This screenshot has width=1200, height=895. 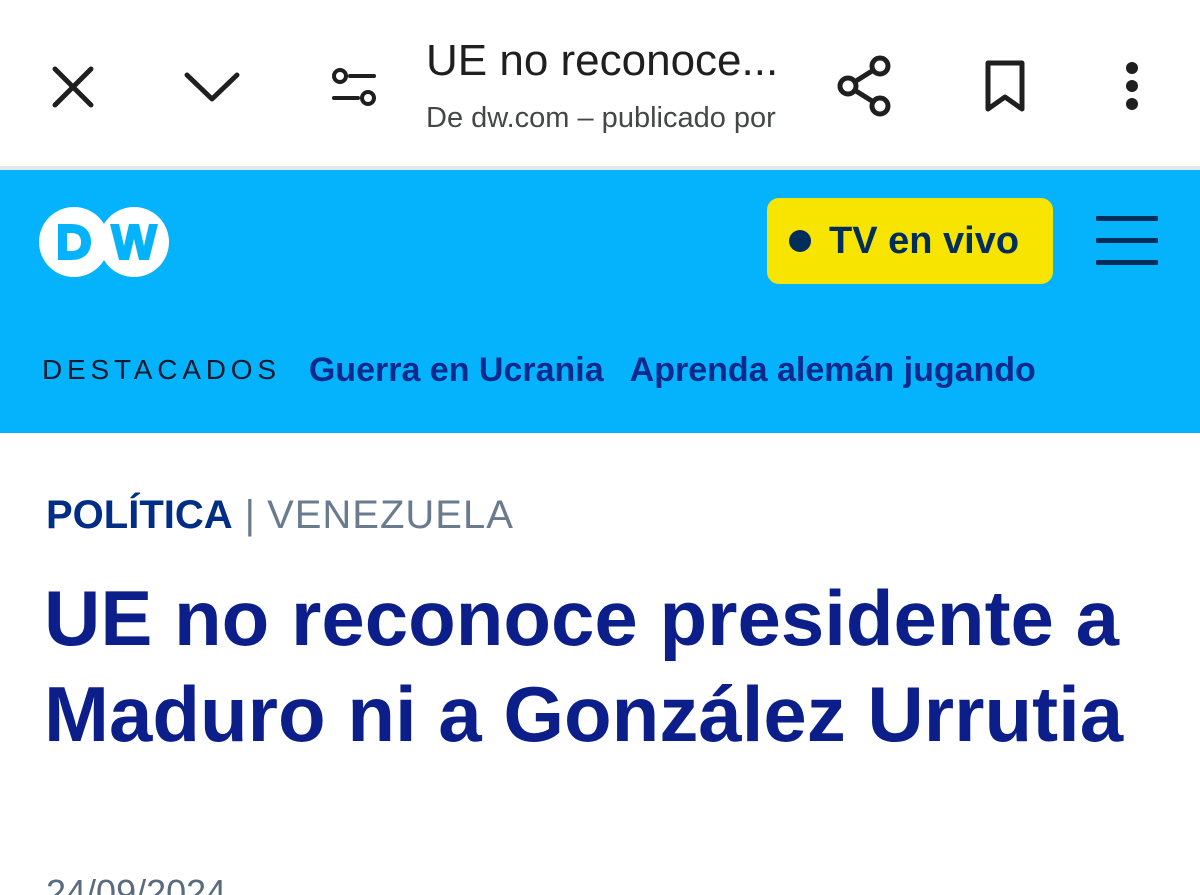 I want to click on article-kicker: POLÍTICA | VENEZUELA, so click(x=280, y=515).